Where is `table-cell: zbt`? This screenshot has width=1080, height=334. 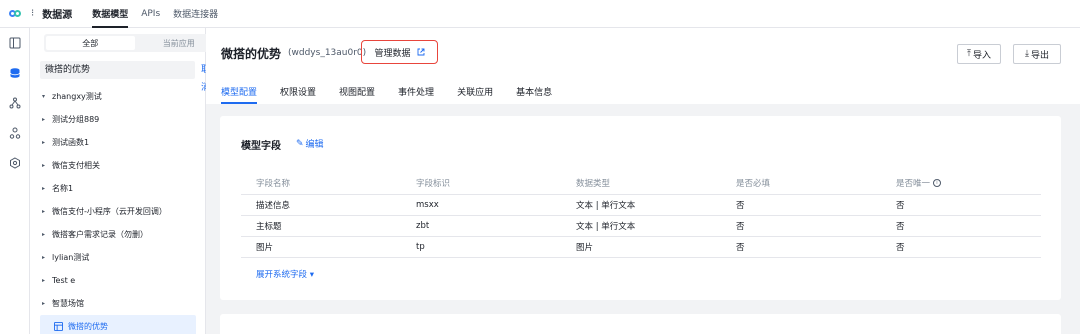
table-cell: zbt is located at coordinates (423, 226).